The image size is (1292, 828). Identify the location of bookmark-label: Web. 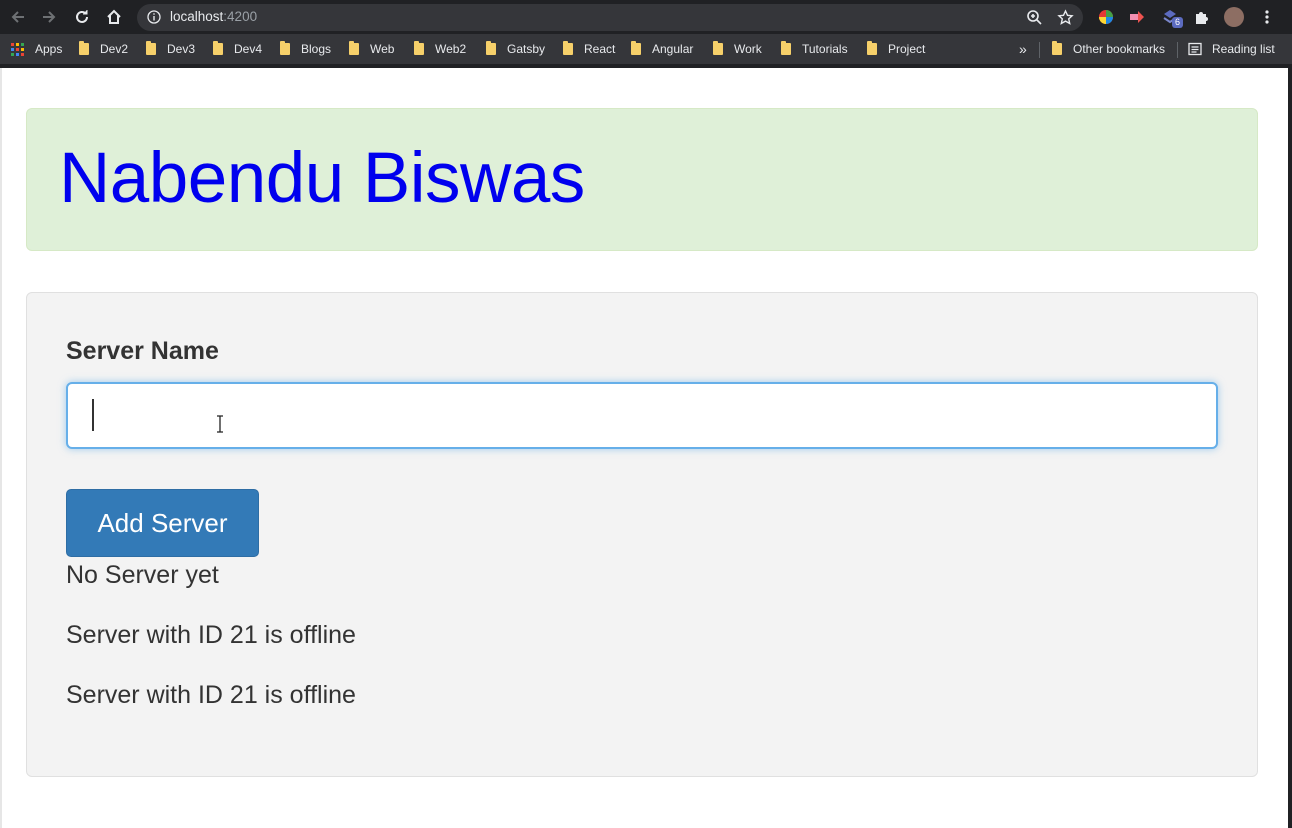
(382, 49).